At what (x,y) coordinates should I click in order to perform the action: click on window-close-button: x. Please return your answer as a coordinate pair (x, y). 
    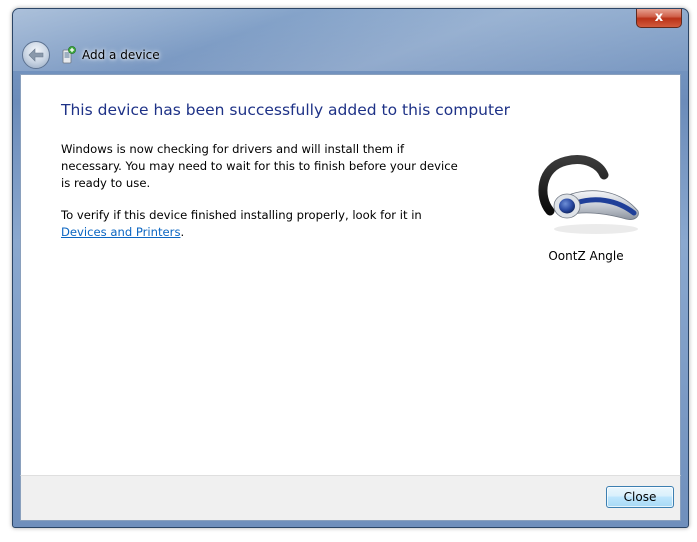
    Looking at the image, I should click on (659, 18).